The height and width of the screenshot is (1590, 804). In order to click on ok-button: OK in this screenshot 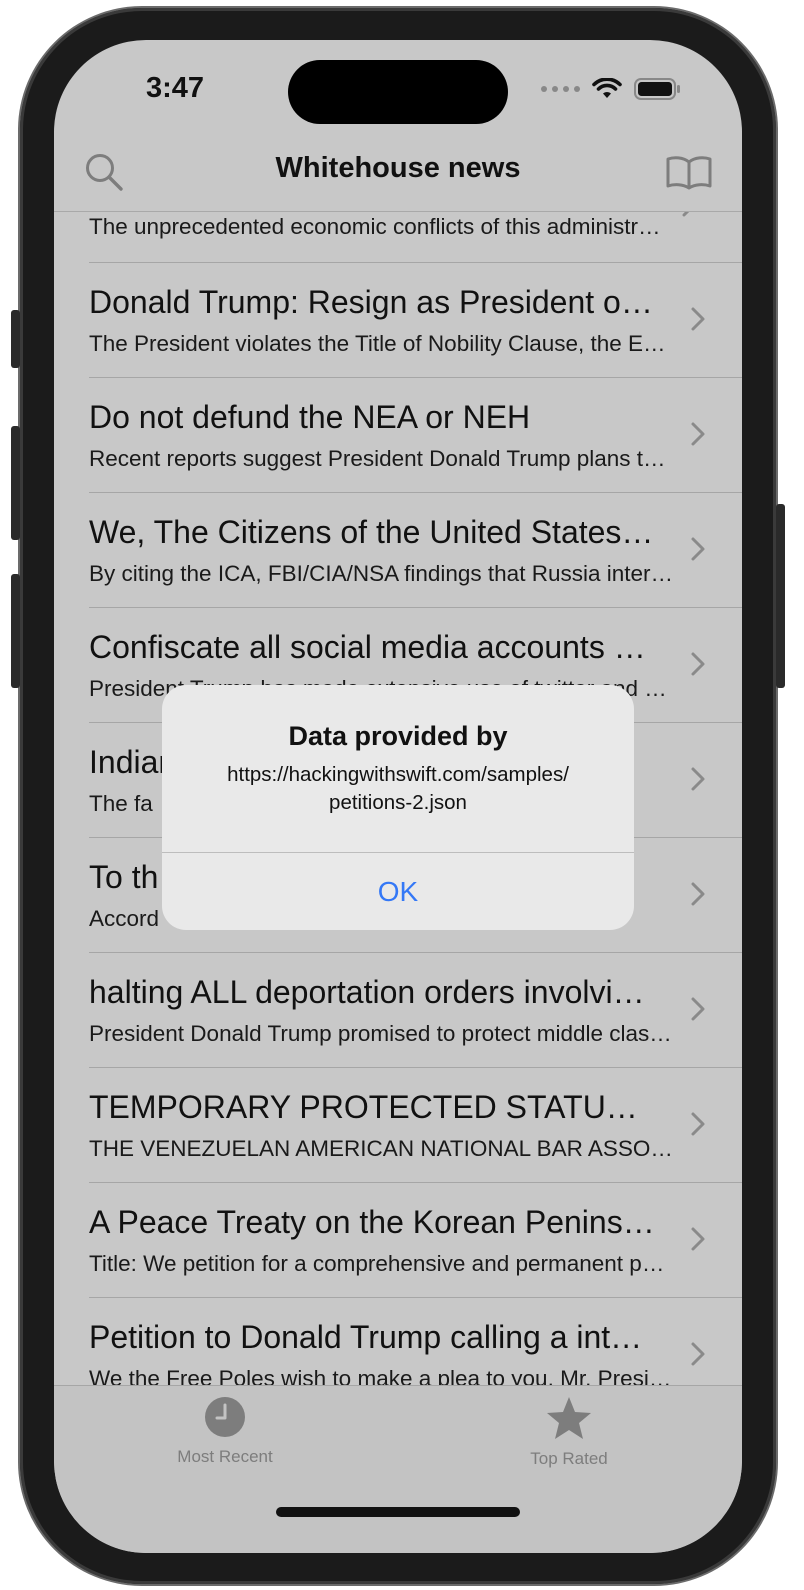, I will do `click(398, 891)`.